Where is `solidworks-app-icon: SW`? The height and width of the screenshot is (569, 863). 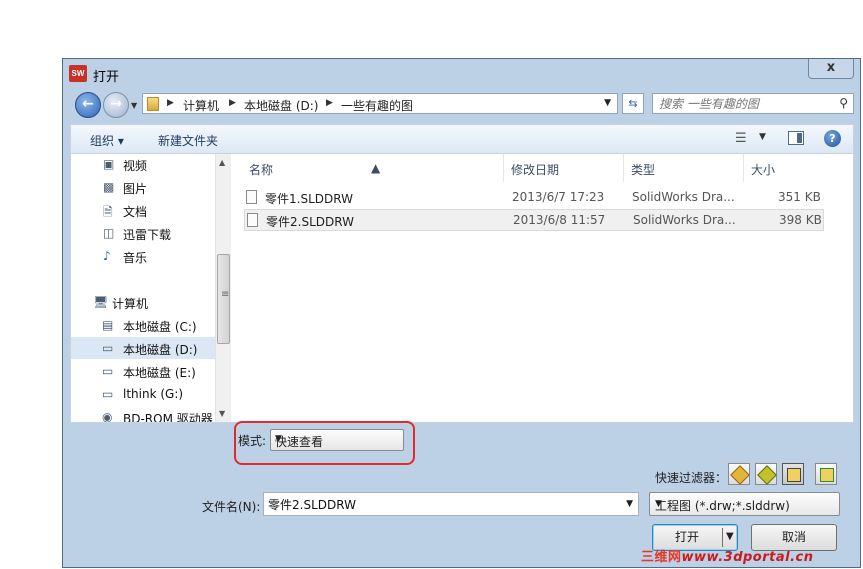 solidworks-app-icon: SW is located at coordinates (78, 73).